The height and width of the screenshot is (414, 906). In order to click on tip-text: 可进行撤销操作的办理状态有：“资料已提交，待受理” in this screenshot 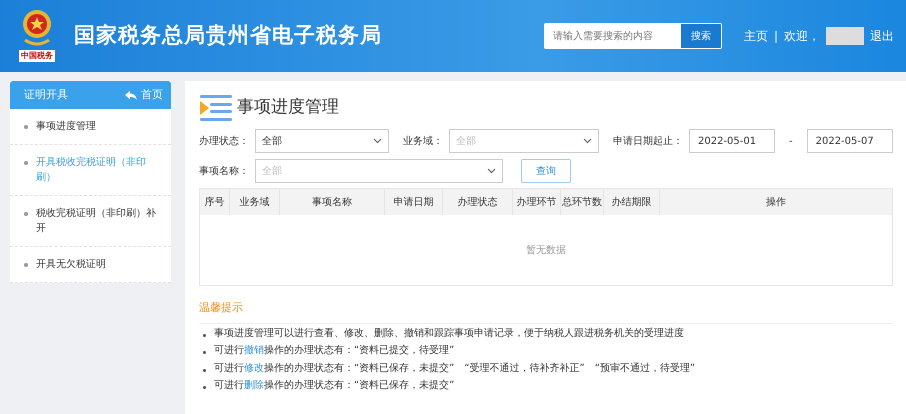, I will do `click(334, 351)`.